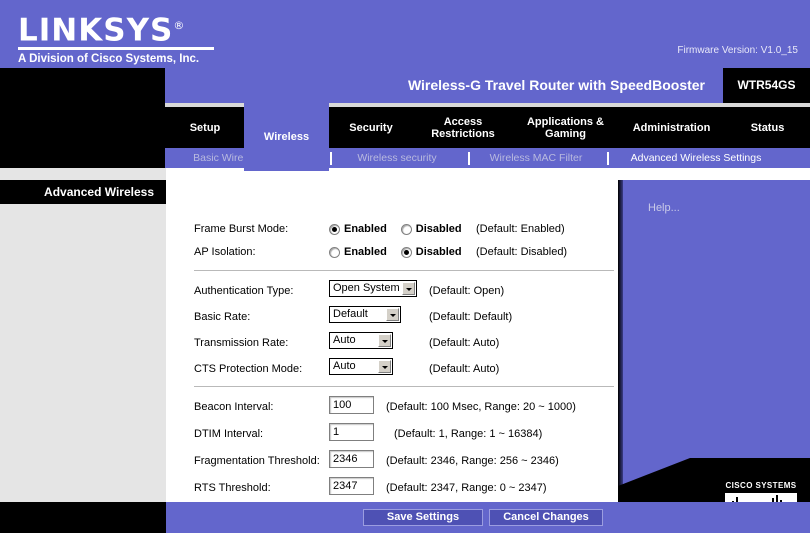 This screenshot has width=810, height=533. What do you see at coordinates (464, 369) in the screenshot?
I see `cts-protection-mode-hint: (Default: Auto)` at bounding box center [464, 369].